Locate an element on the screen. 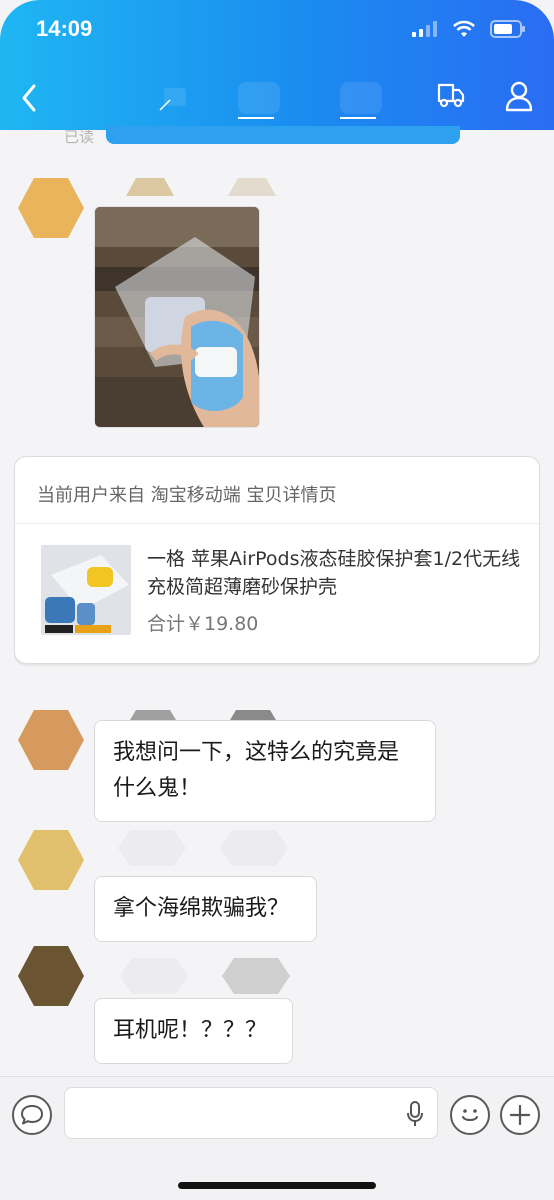 This screenshot has width=554, height=1200. emoji-button is located at coordinates (470, 1115).